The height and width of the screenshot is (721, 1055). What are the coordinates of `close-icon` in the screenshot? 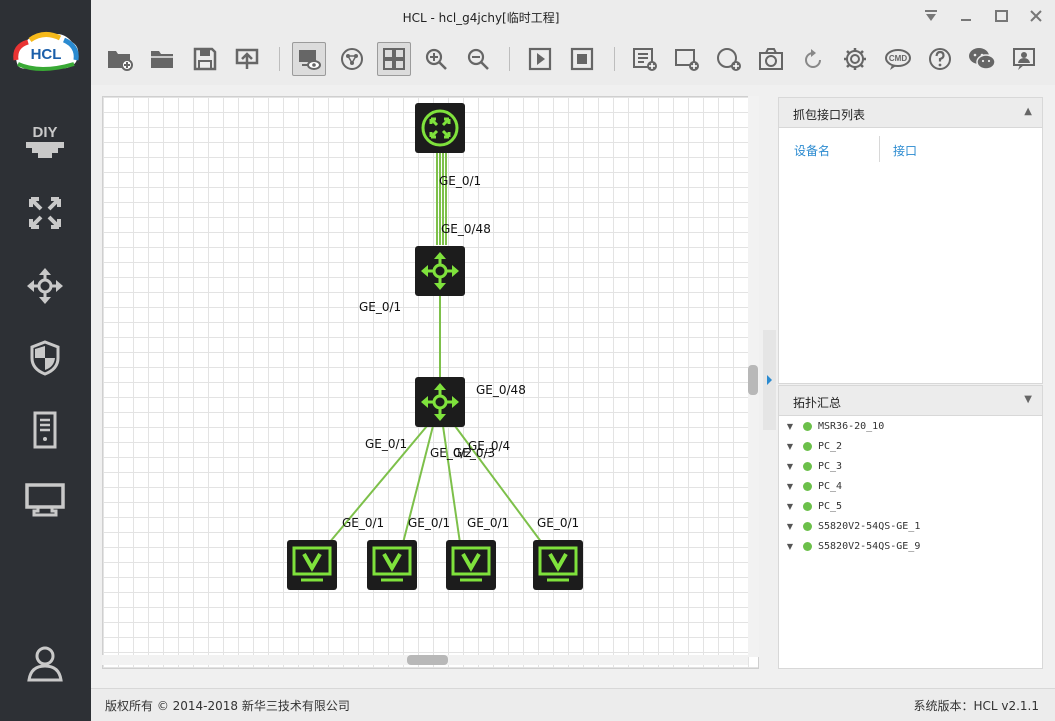 It's located at (1036, 16).